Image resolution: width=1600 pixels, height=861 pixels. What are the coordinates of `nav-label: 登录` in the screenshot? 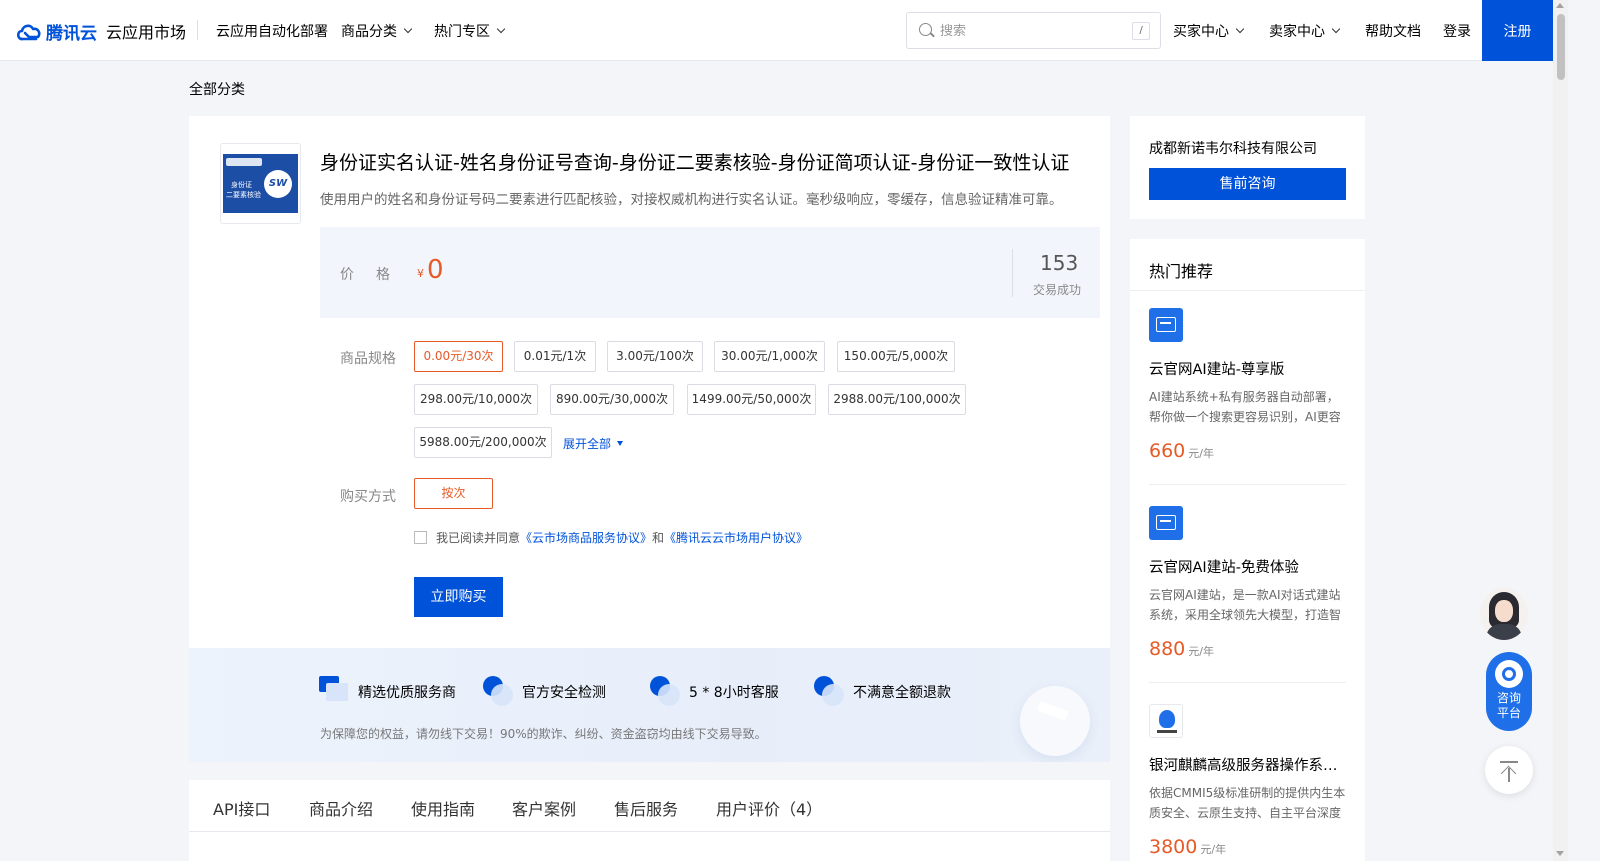 It's located at (1457, 32).